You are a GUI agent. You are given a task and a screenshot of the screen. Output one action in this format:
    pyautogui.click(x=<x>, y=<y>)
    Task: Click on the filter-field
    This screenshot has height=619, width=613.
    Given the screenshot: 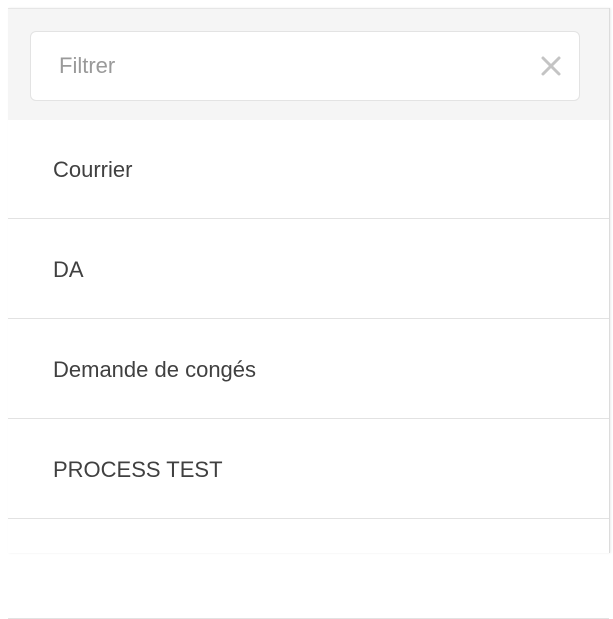 What is the action you would take?
    pyautogui.click(x=305, y=66)
    